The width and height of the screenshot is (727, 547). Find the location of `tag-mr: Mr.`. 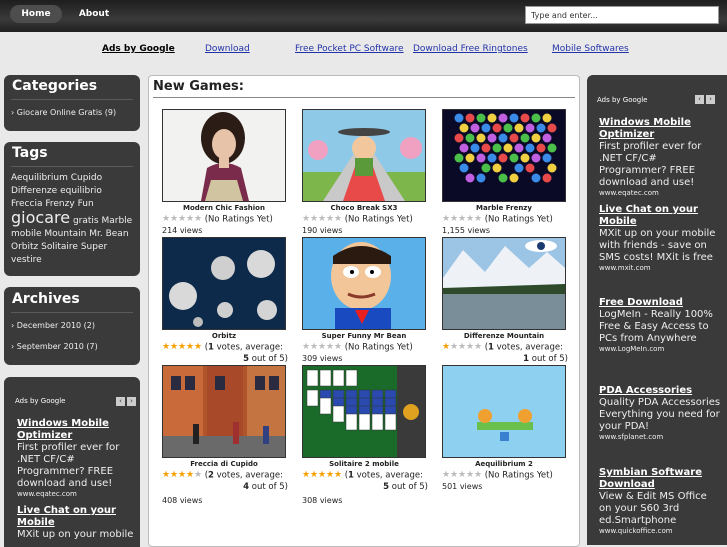

tag-mr: Mr. is located at coordinates (96, 234).